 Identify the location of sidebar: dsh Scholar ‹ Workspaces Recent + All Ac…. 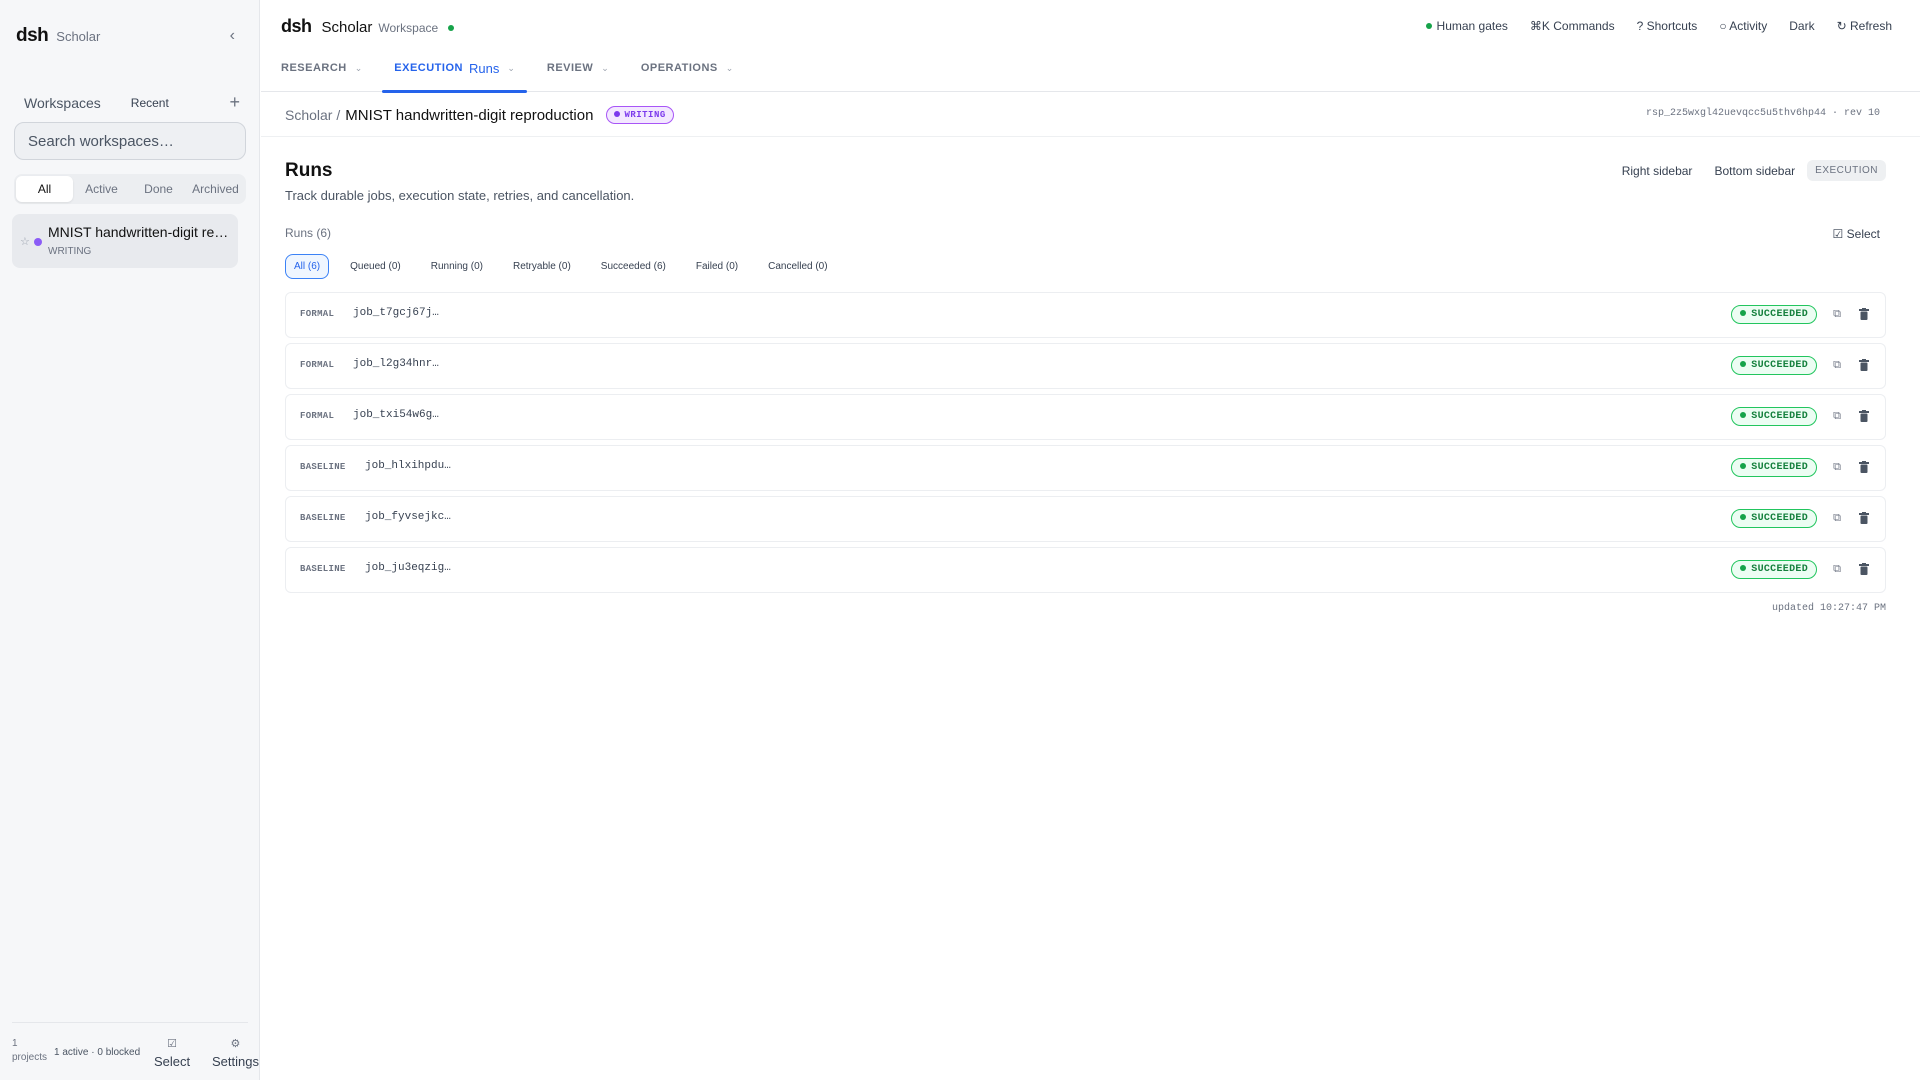
(130, 540).